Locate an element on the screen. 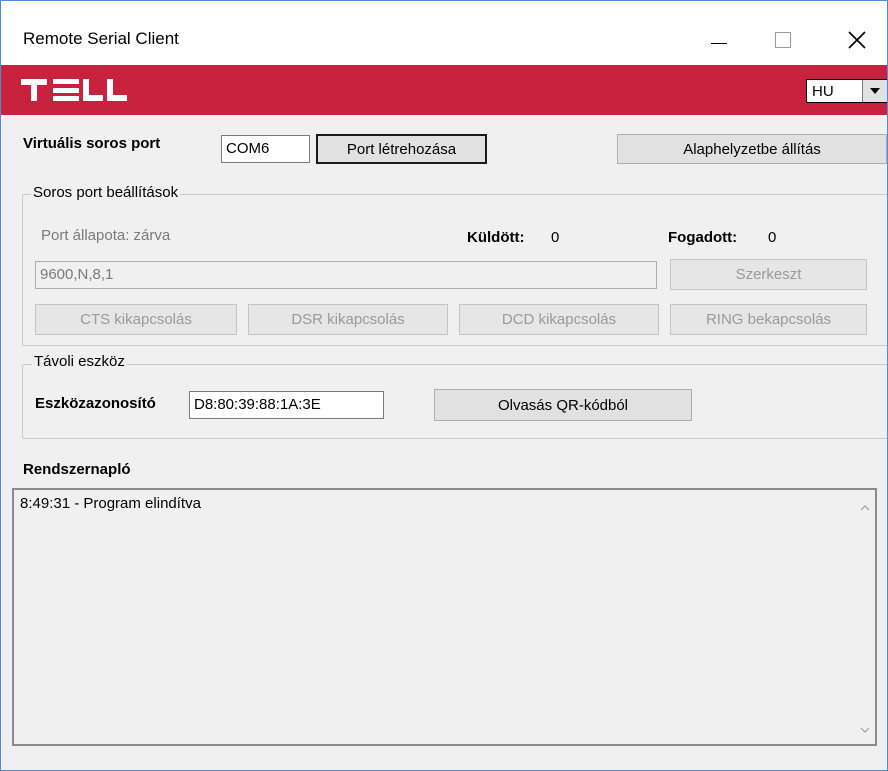 The height and width of the screenshot is (771, 888). received-count: 0 is located at coordinates (772, 237).